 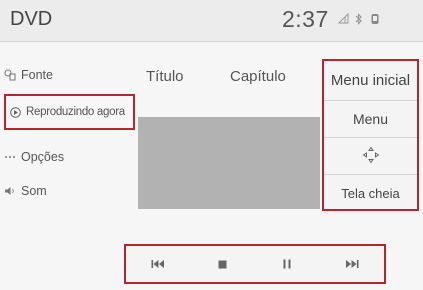 I want to click on header-bar: DVD 2:37, so click(x=211, y=21).